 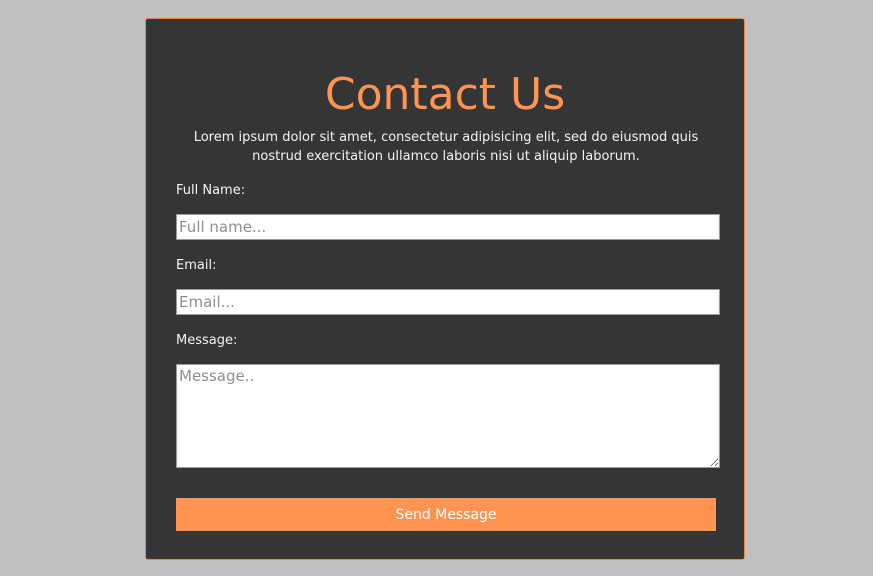 I want to click on email-label: Email:, so click(x=196, y=265).